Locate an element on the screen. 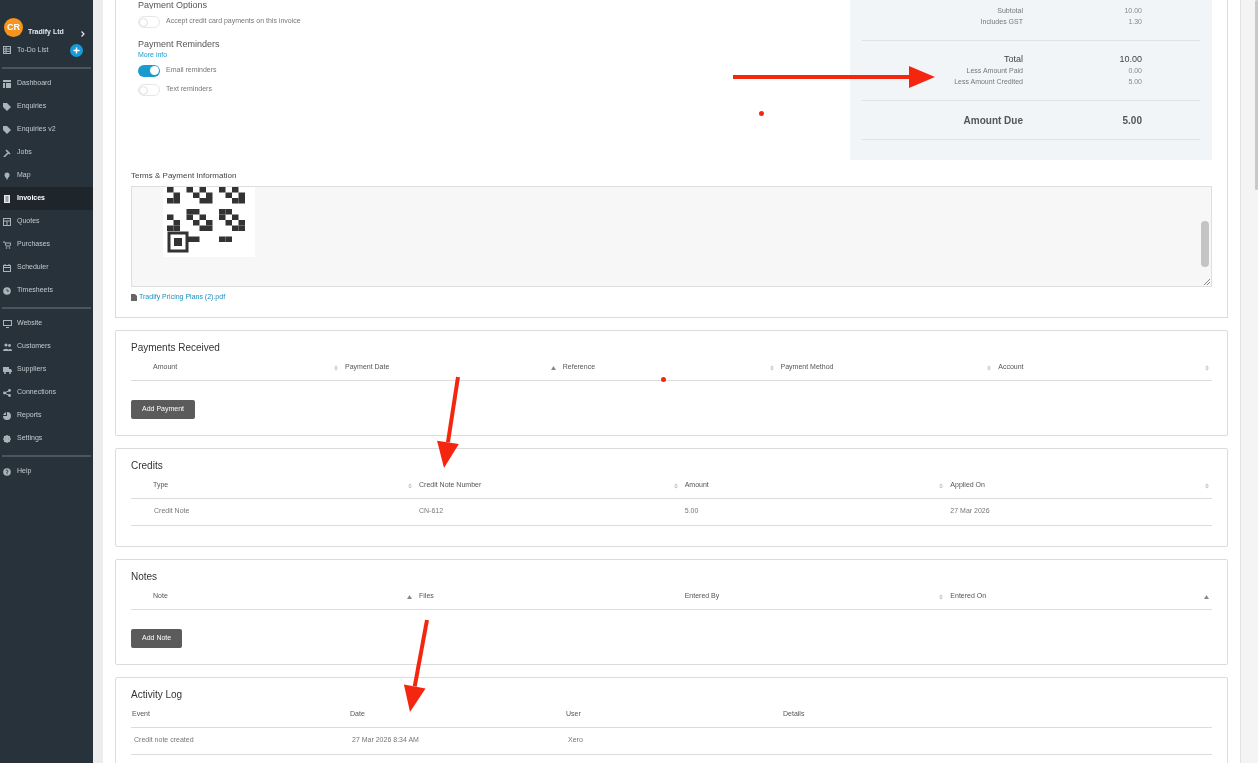 The image size is (1258, 763). chevron-right-icon is located at coordinates (83, 34).